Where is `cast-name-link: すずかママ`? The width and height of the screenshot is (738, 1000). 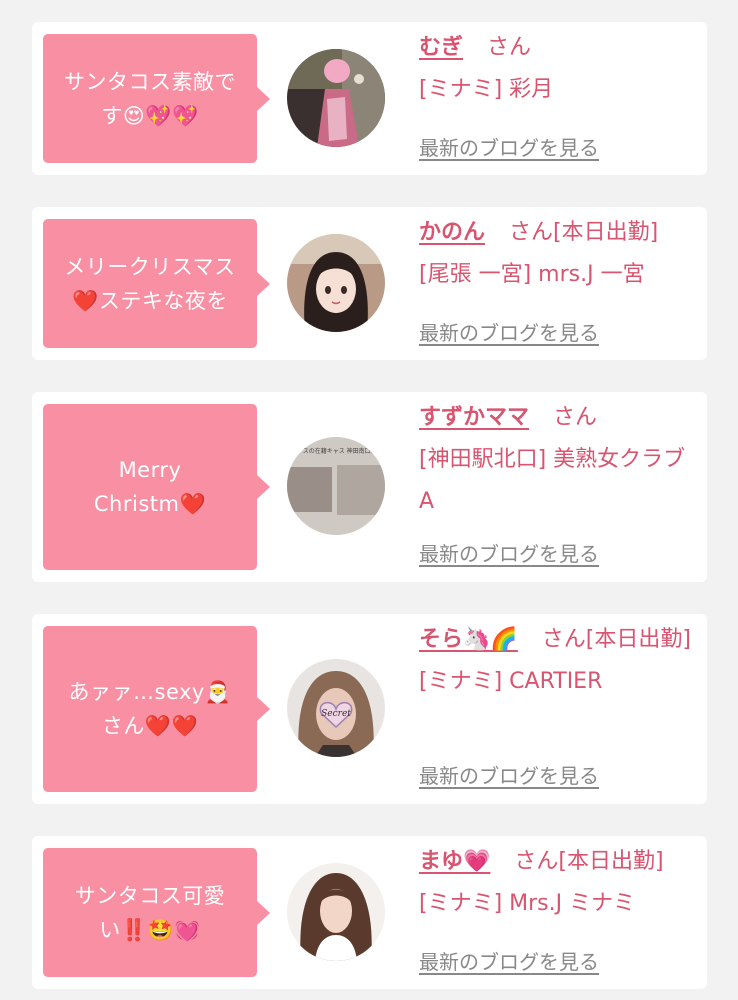 cast-name-link: すずかママ is located at coordinates (474, 417).